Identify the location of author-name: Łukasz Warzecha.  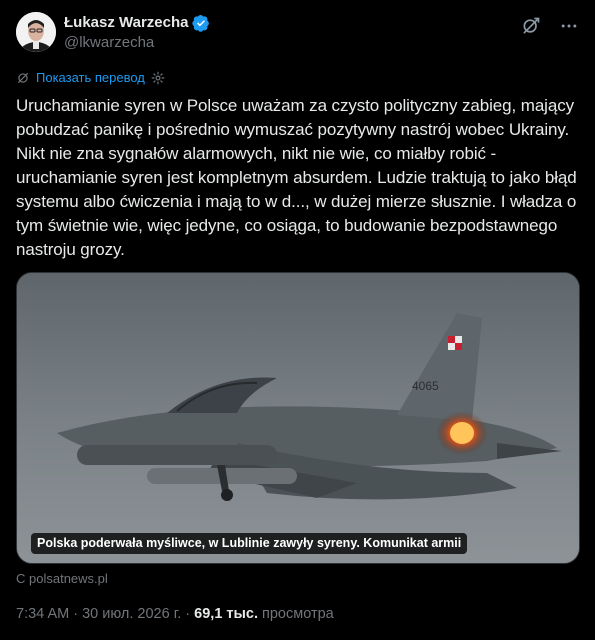
(137, 23).